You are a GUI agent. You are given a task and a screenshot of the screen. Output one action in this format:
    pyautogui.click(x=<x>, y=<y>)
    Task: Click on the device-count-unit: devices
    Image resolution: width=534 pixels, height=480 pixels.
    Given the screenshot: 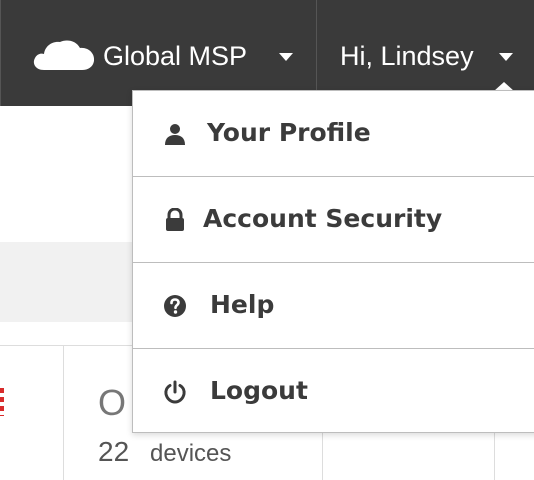 What is the action you would take?
    pyautogui.click(x=191, y=453)
    